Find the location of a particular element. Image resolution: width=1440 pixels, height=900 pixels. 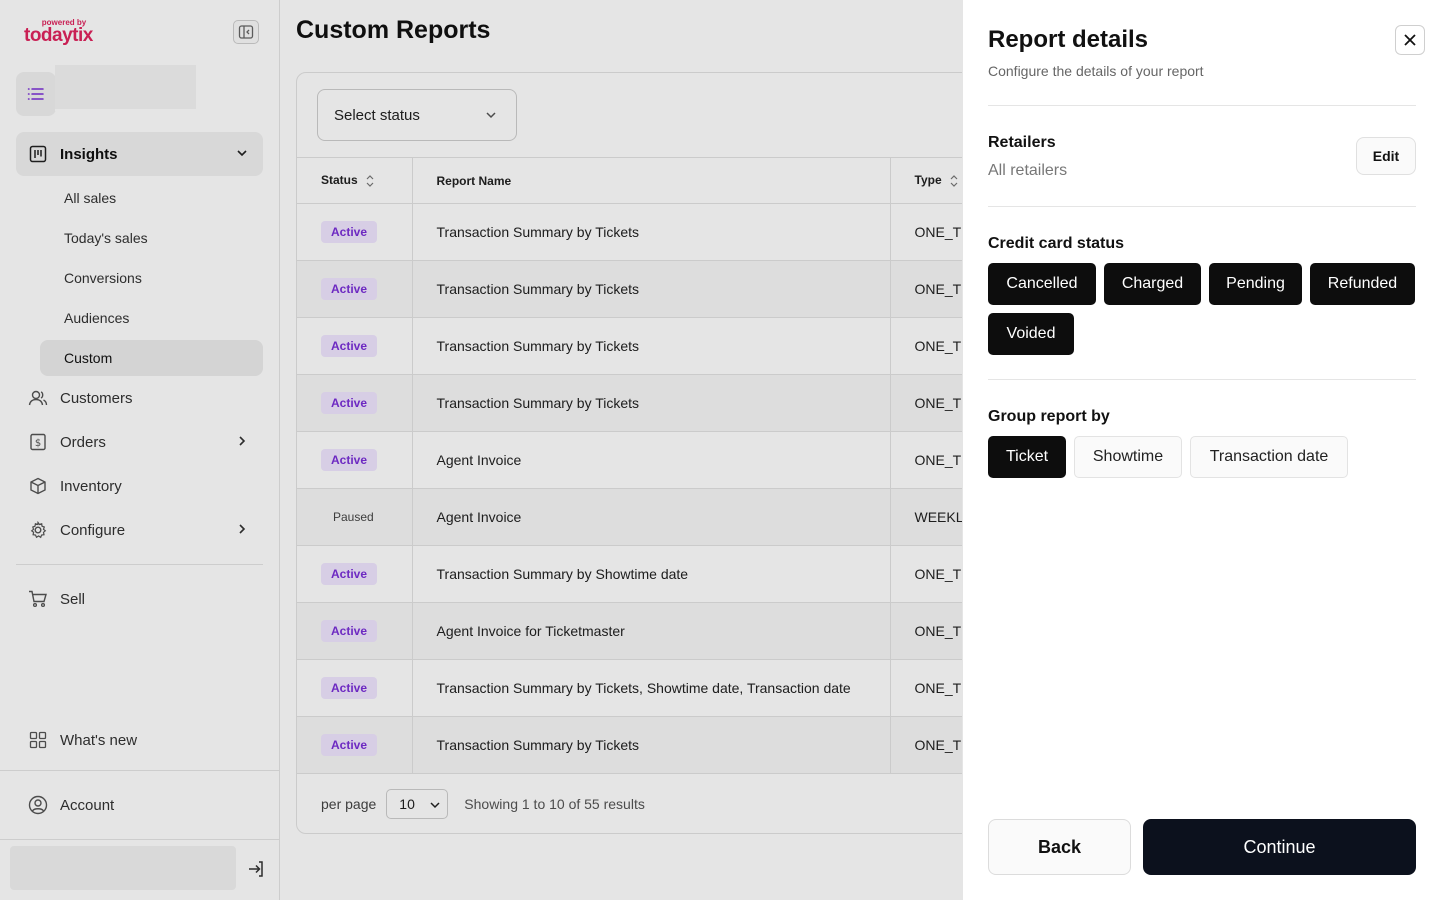

close-icon is located at coordinates (1410, 40).